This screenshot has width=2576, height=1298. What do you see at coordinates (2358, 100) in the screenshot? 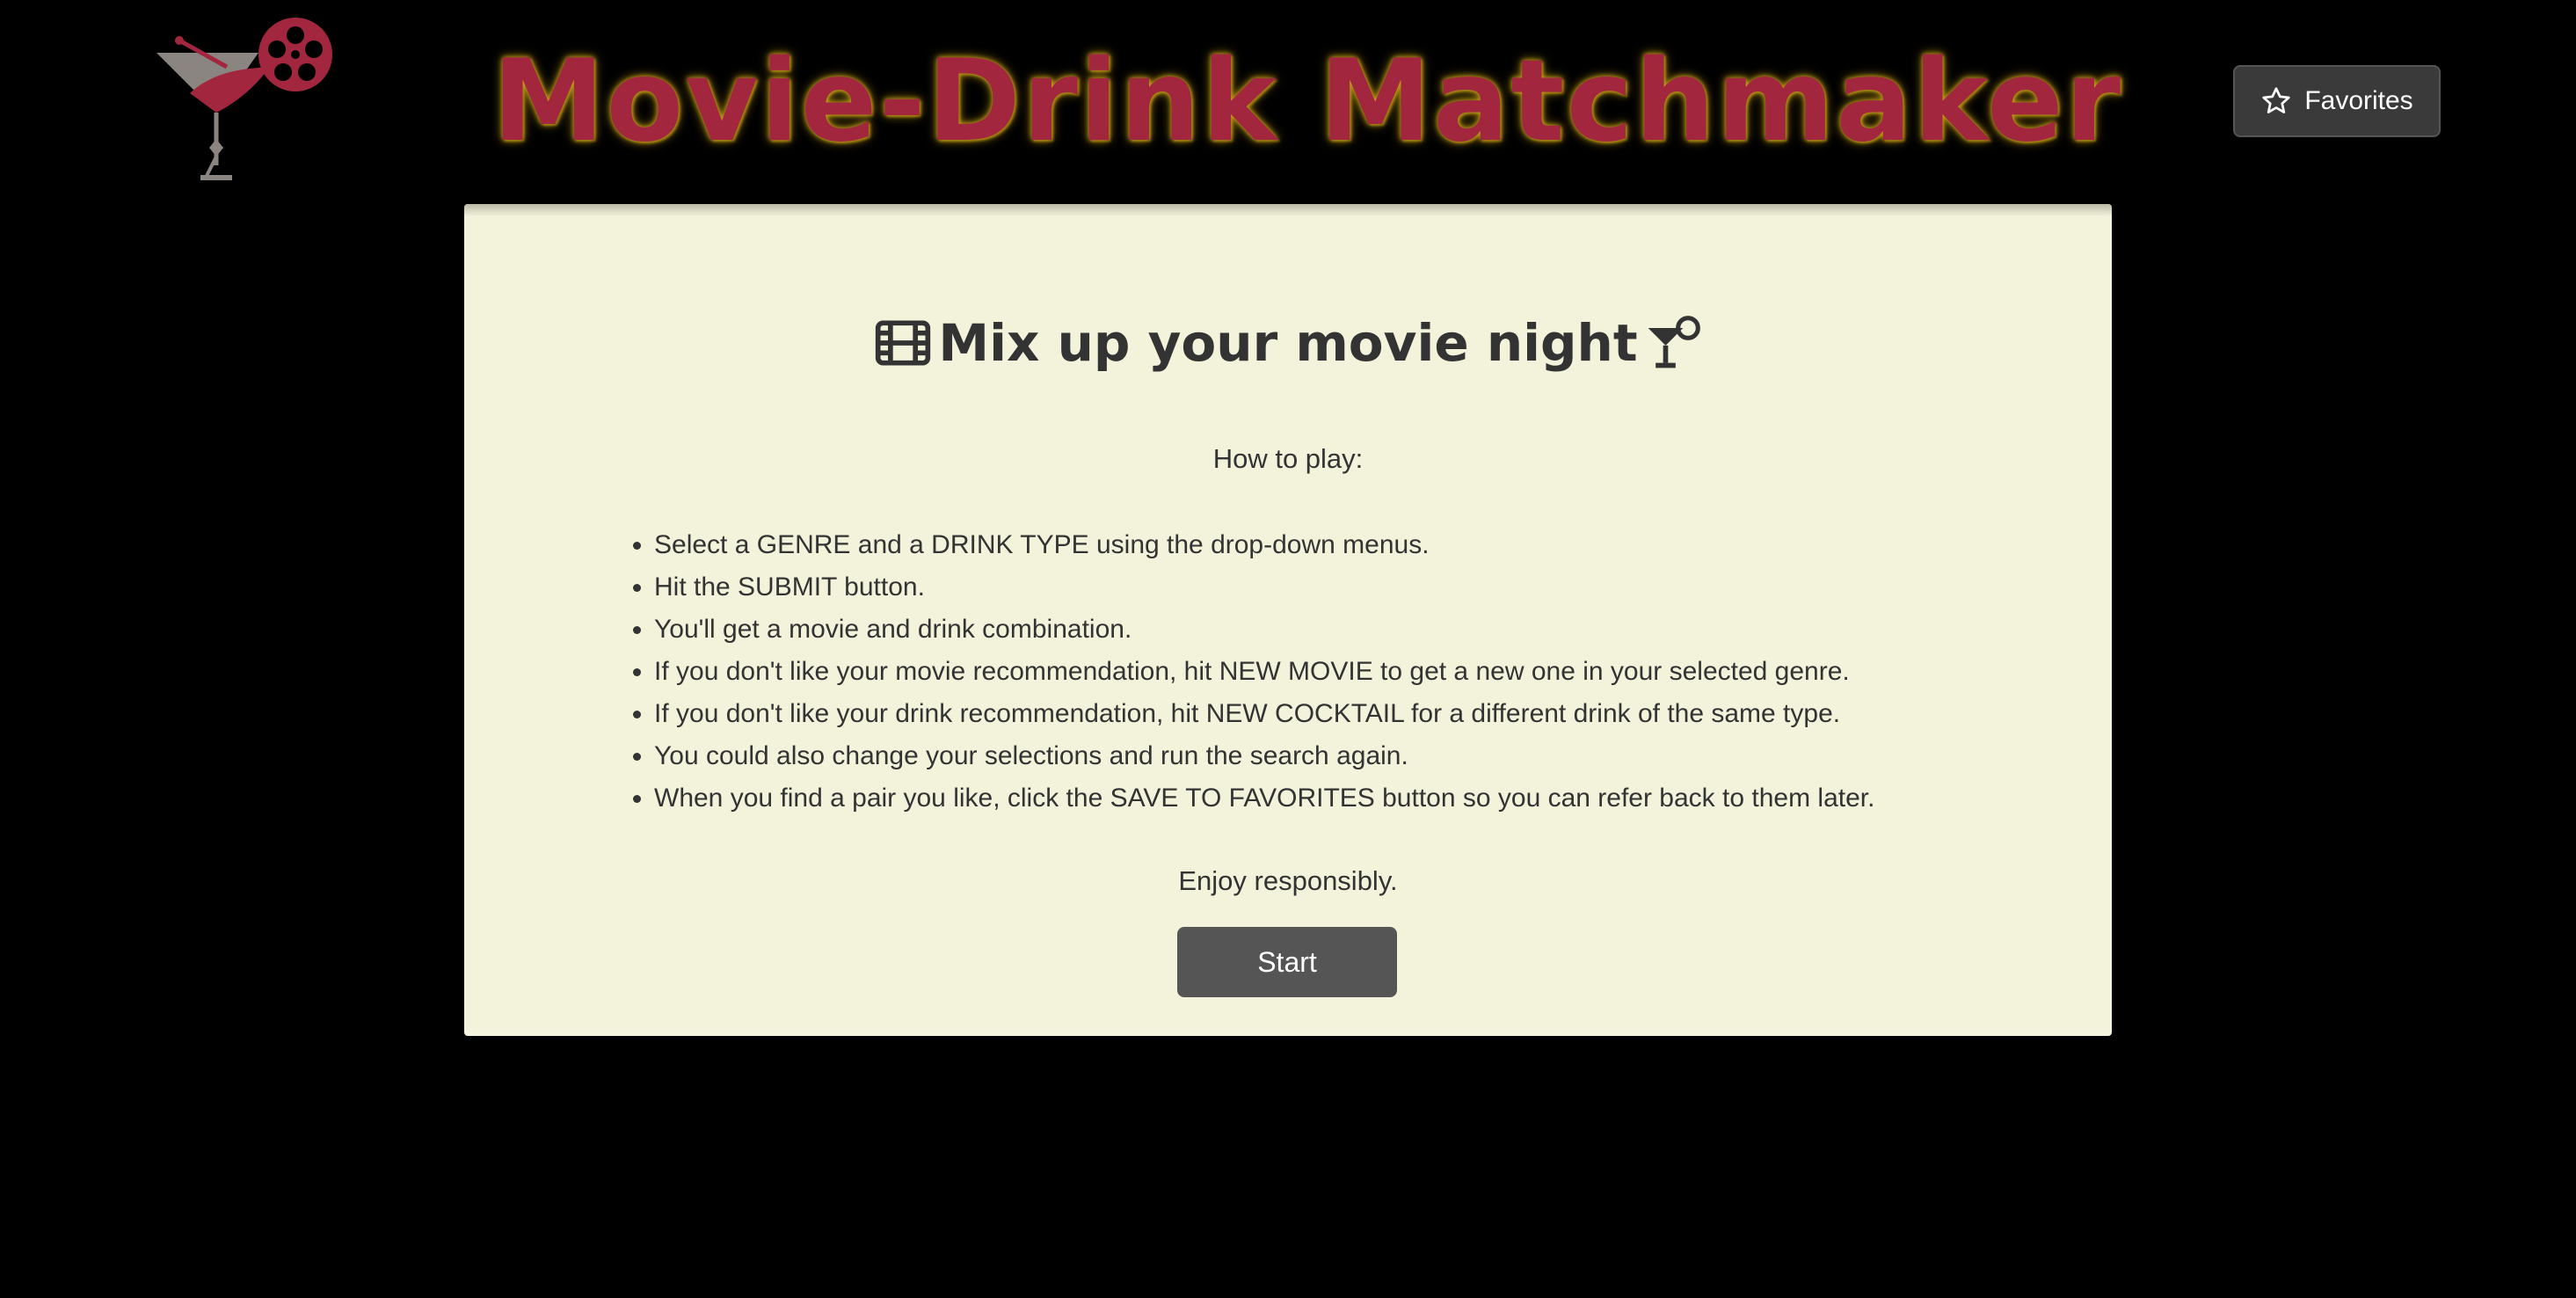
I see `favorites-label: Favorites` at bounding box center [2358, 100].